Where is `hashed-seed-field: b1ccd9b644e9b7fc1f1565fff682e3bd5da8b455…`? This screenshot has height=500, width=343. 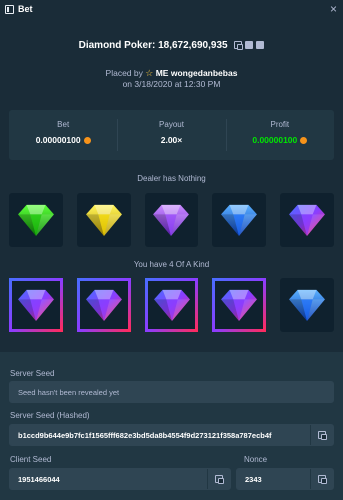
hashed-seed-field: b1ccd9b644e9b7fc1f1565fff682e3bd5da8b455… is located at coordinates (171, 435).